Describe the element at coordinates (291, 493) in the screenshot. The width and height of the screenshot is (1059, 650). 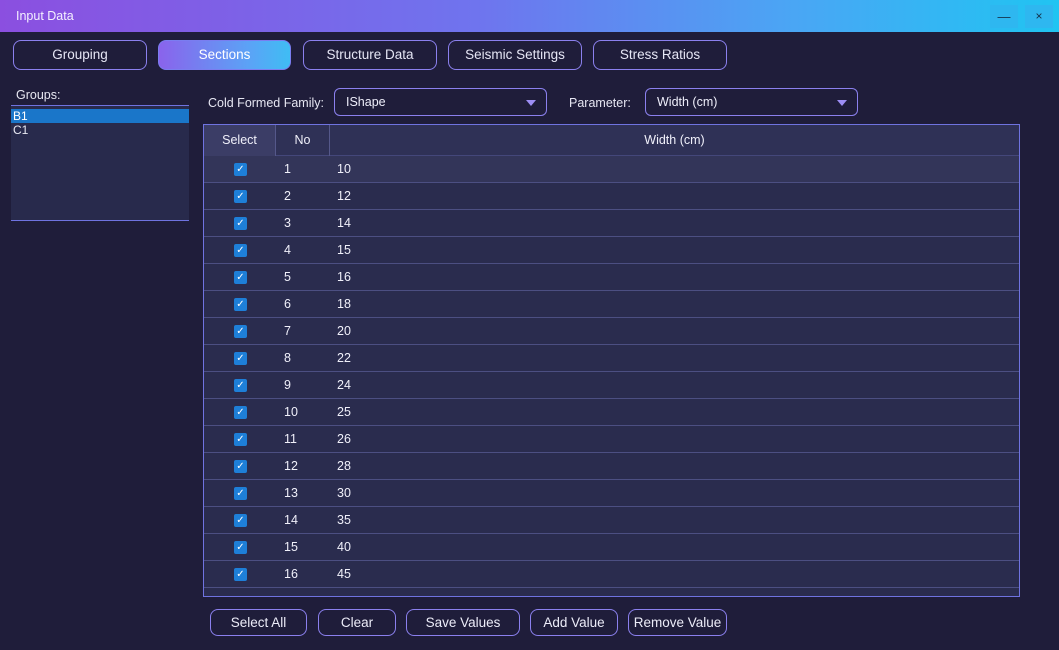
I see `row-number: 13` at that location.